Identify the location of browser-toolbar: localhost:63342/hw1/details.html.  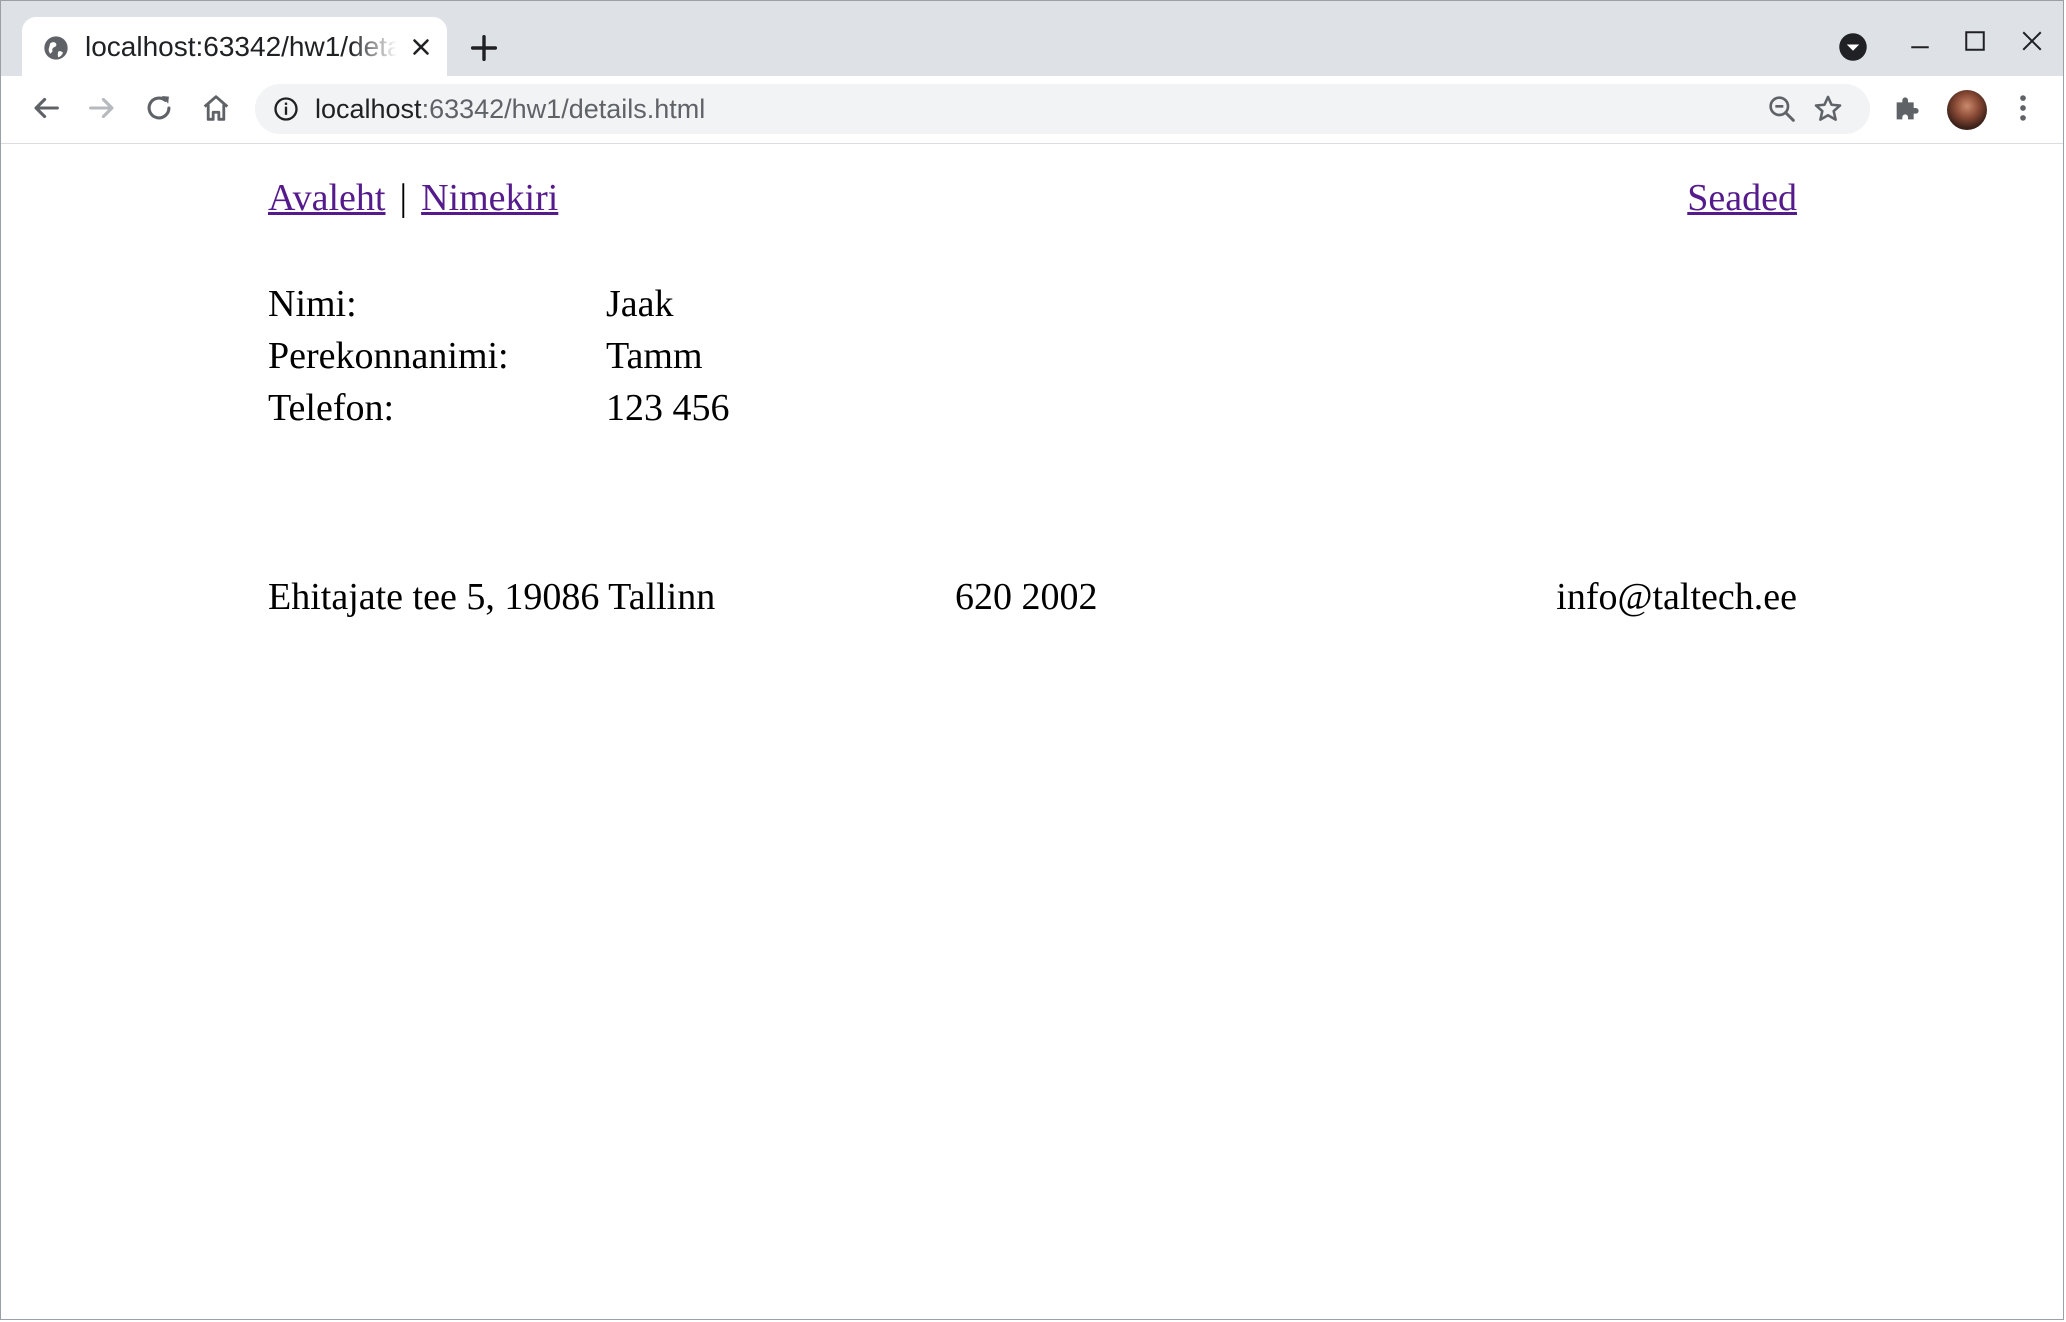
(1032, 110).